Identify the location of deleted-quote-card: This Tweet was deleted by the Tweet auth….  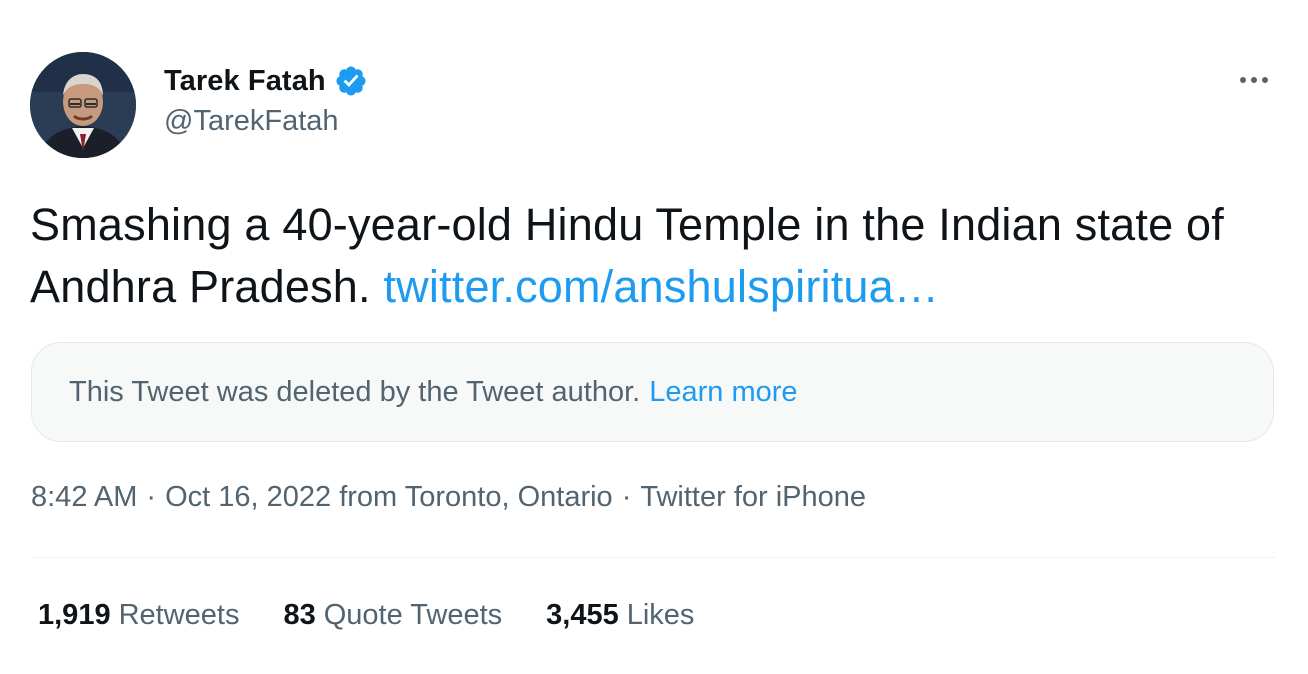
(652, 392).